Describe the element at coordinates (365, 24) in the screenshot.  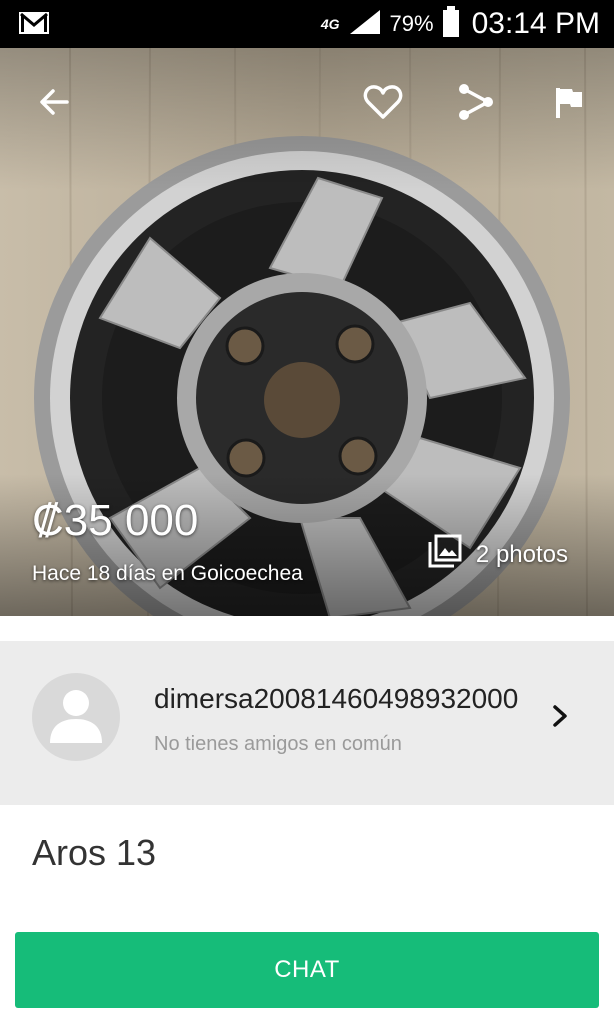
I see `signal-icon` at that location.